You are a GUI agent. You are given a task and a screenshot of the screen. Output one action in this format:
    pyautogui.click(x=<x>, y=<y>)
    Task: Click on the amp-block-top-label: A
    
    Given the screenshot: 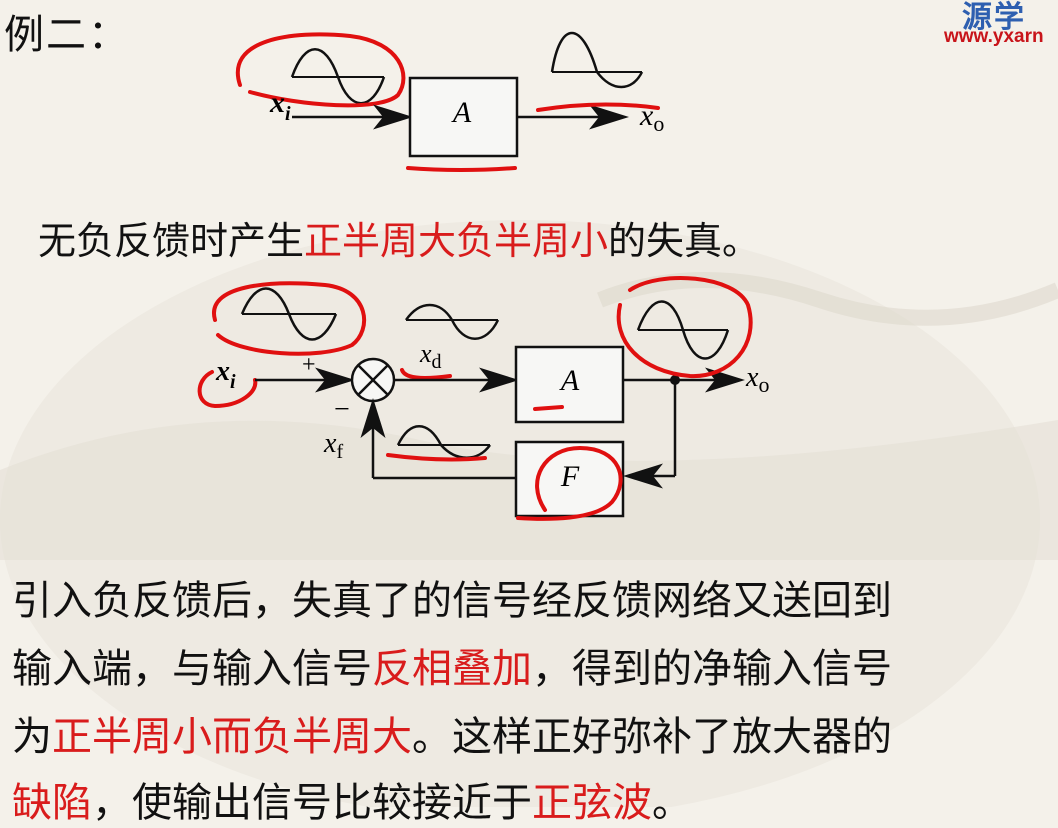 What is the action you would take?
    pyautogui.click(x=461, y=112)
    